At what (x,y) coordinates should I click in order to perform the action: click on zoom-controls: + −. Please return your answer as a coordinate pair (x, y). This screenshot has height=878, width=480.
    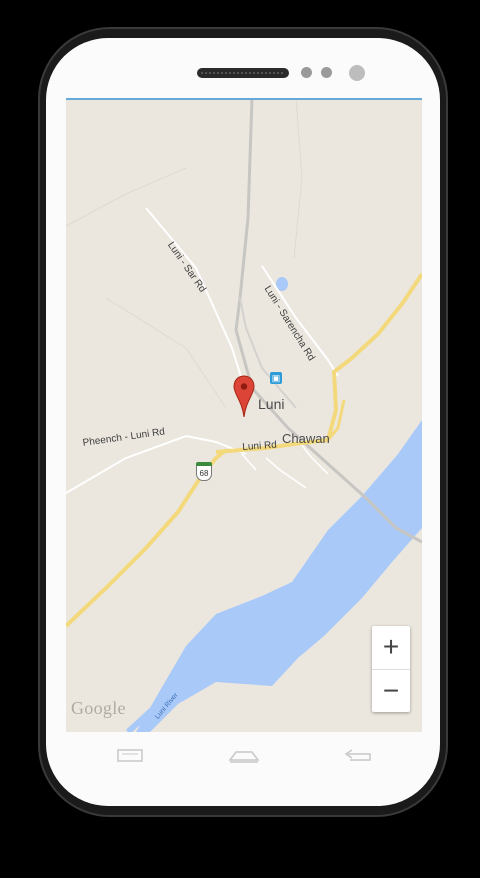
    Looking at the image, I should click on (391, 669).